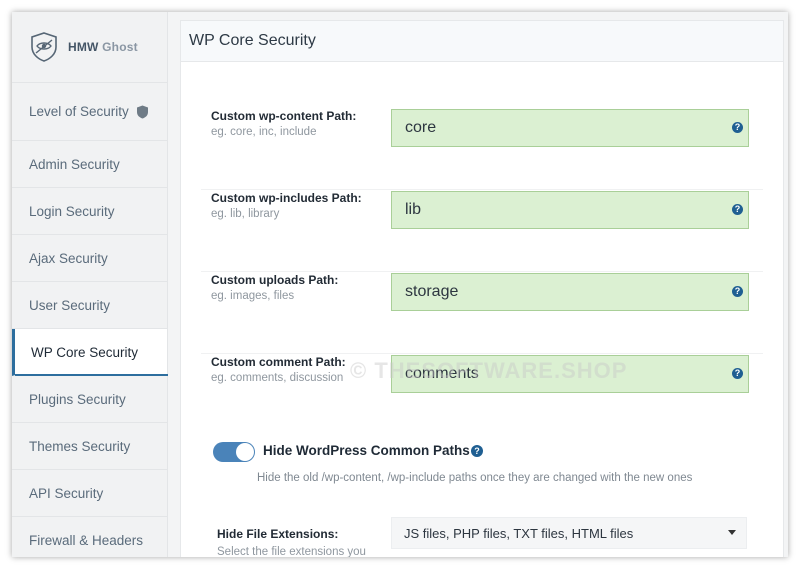 This screenshot has width=800, height=569. I want to click on shield-icon, so click(142, 111).